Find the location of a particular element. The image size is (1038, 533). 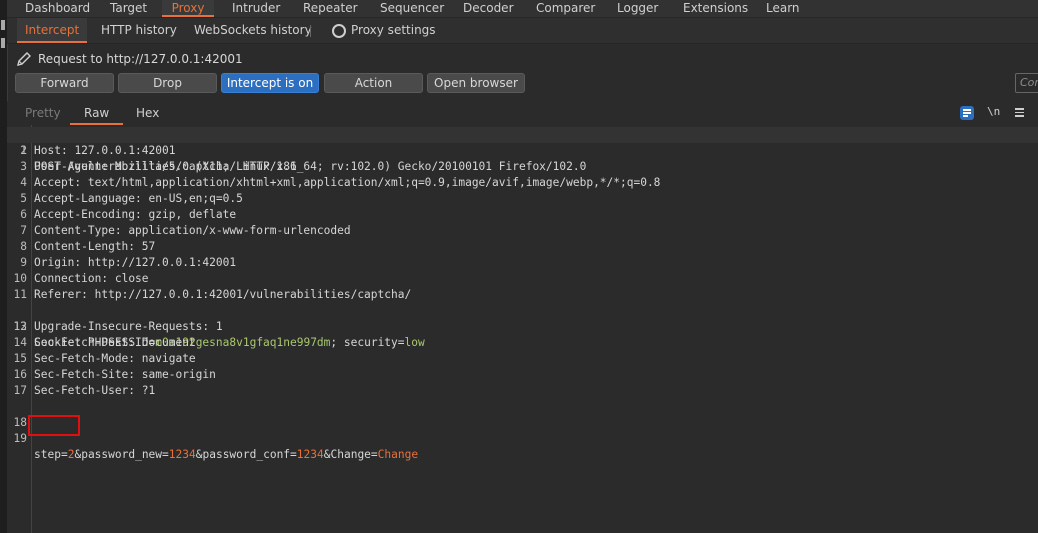

code-line: 18 is located at coordinates (20, 422).